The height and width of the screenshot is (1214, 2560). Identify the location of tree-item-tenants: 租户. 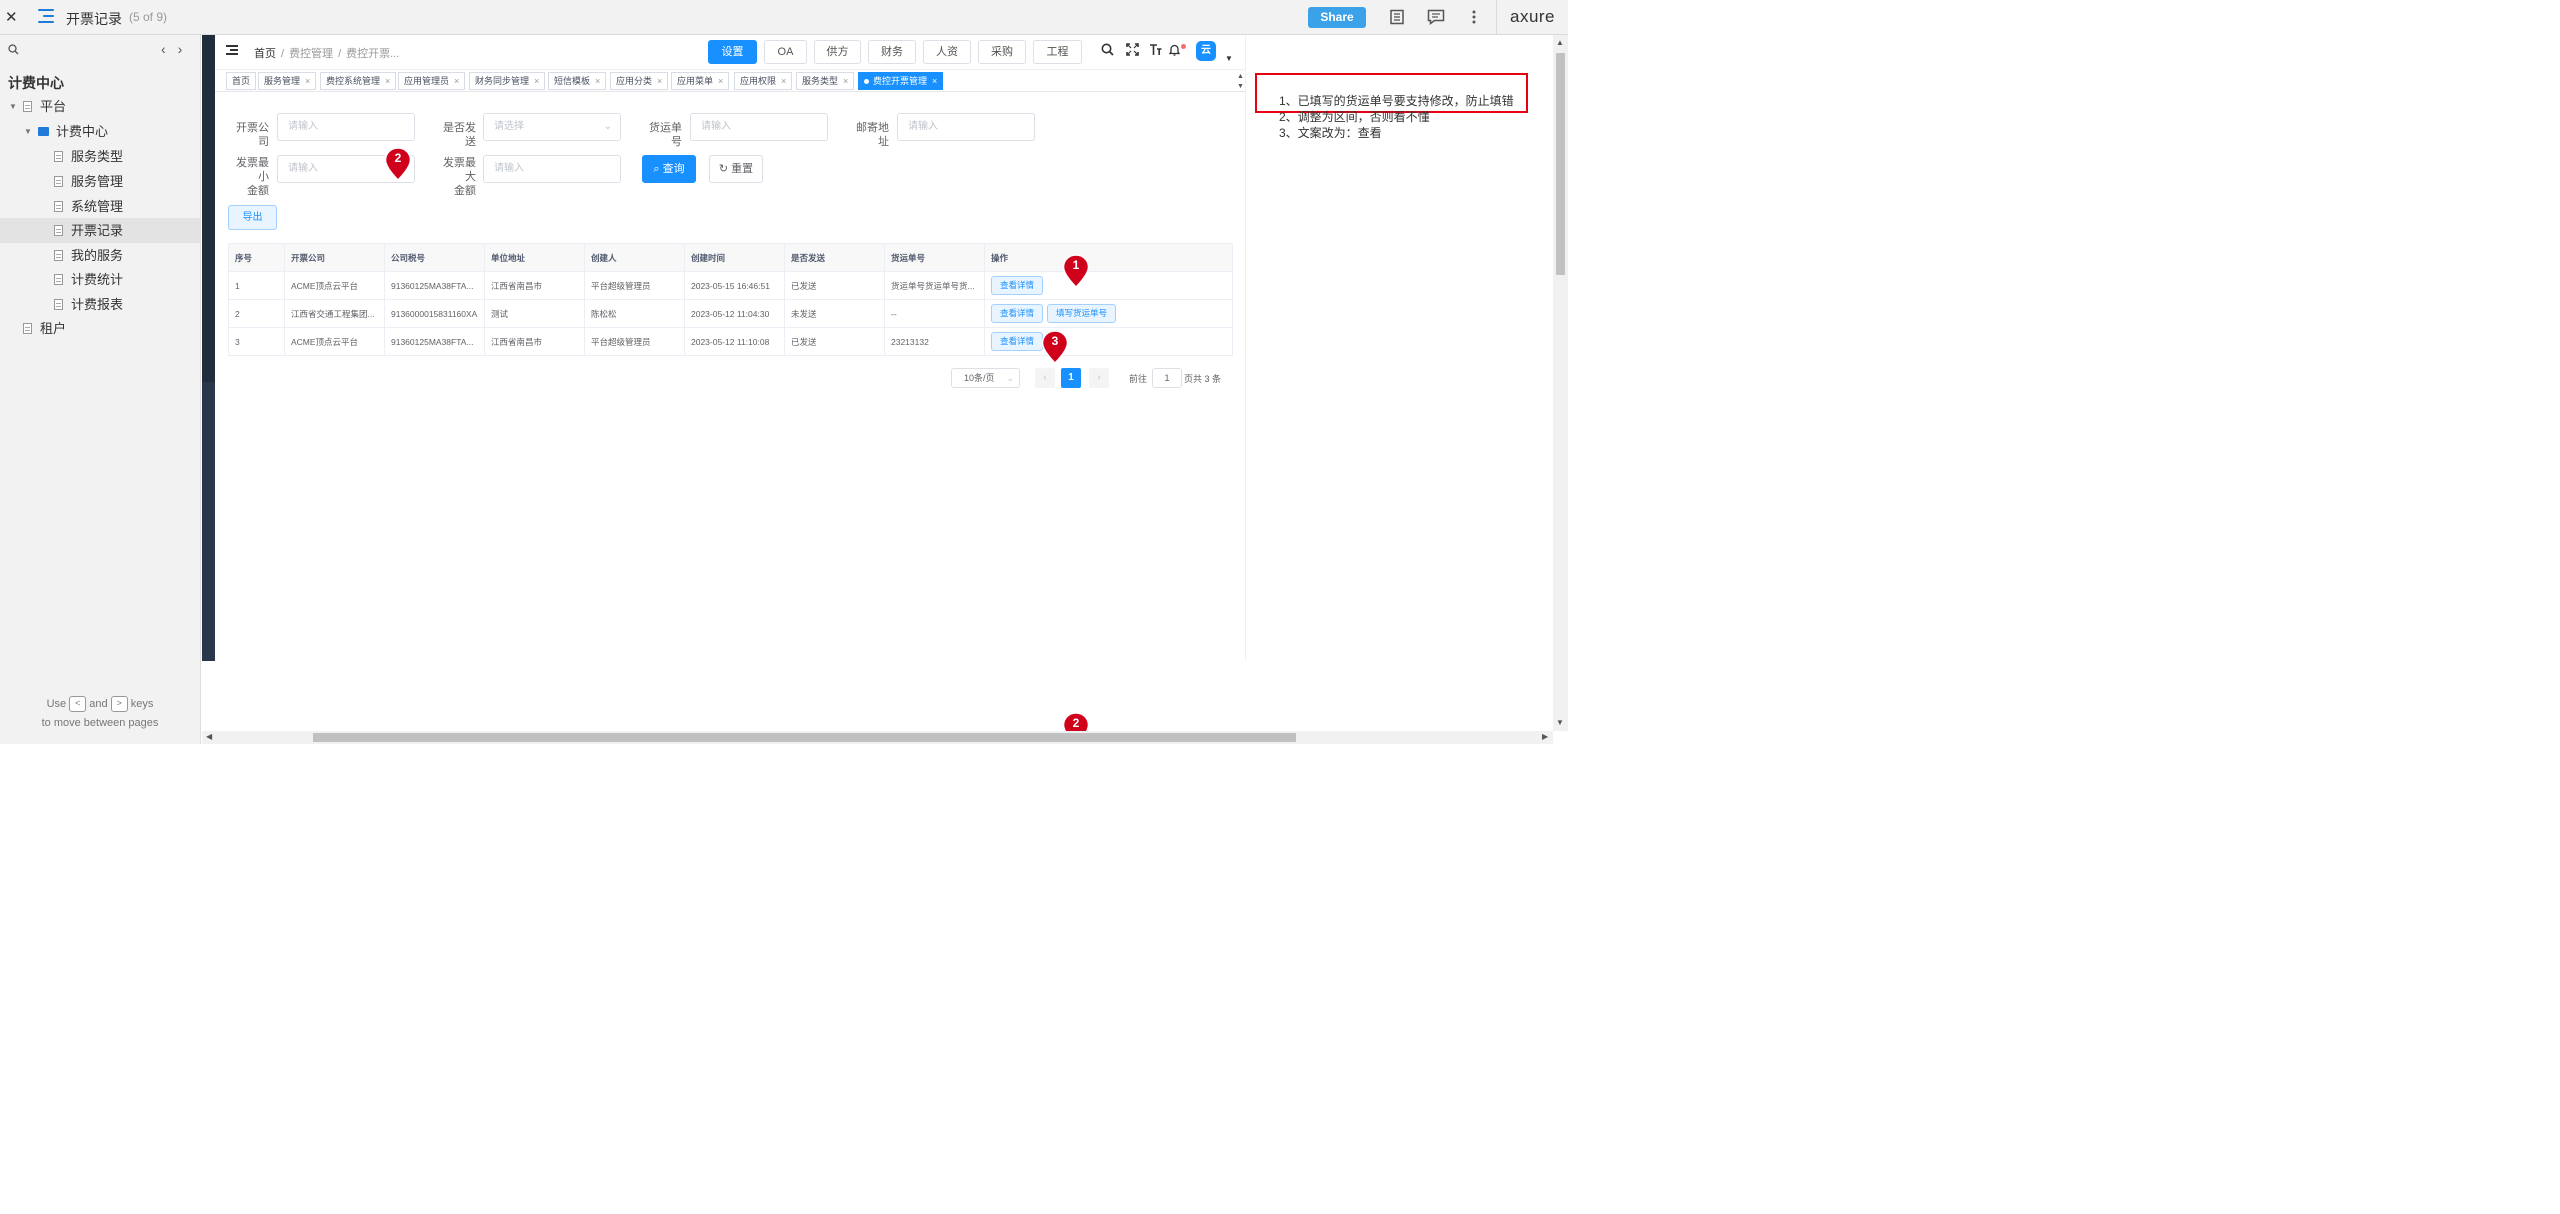
(100, 328).